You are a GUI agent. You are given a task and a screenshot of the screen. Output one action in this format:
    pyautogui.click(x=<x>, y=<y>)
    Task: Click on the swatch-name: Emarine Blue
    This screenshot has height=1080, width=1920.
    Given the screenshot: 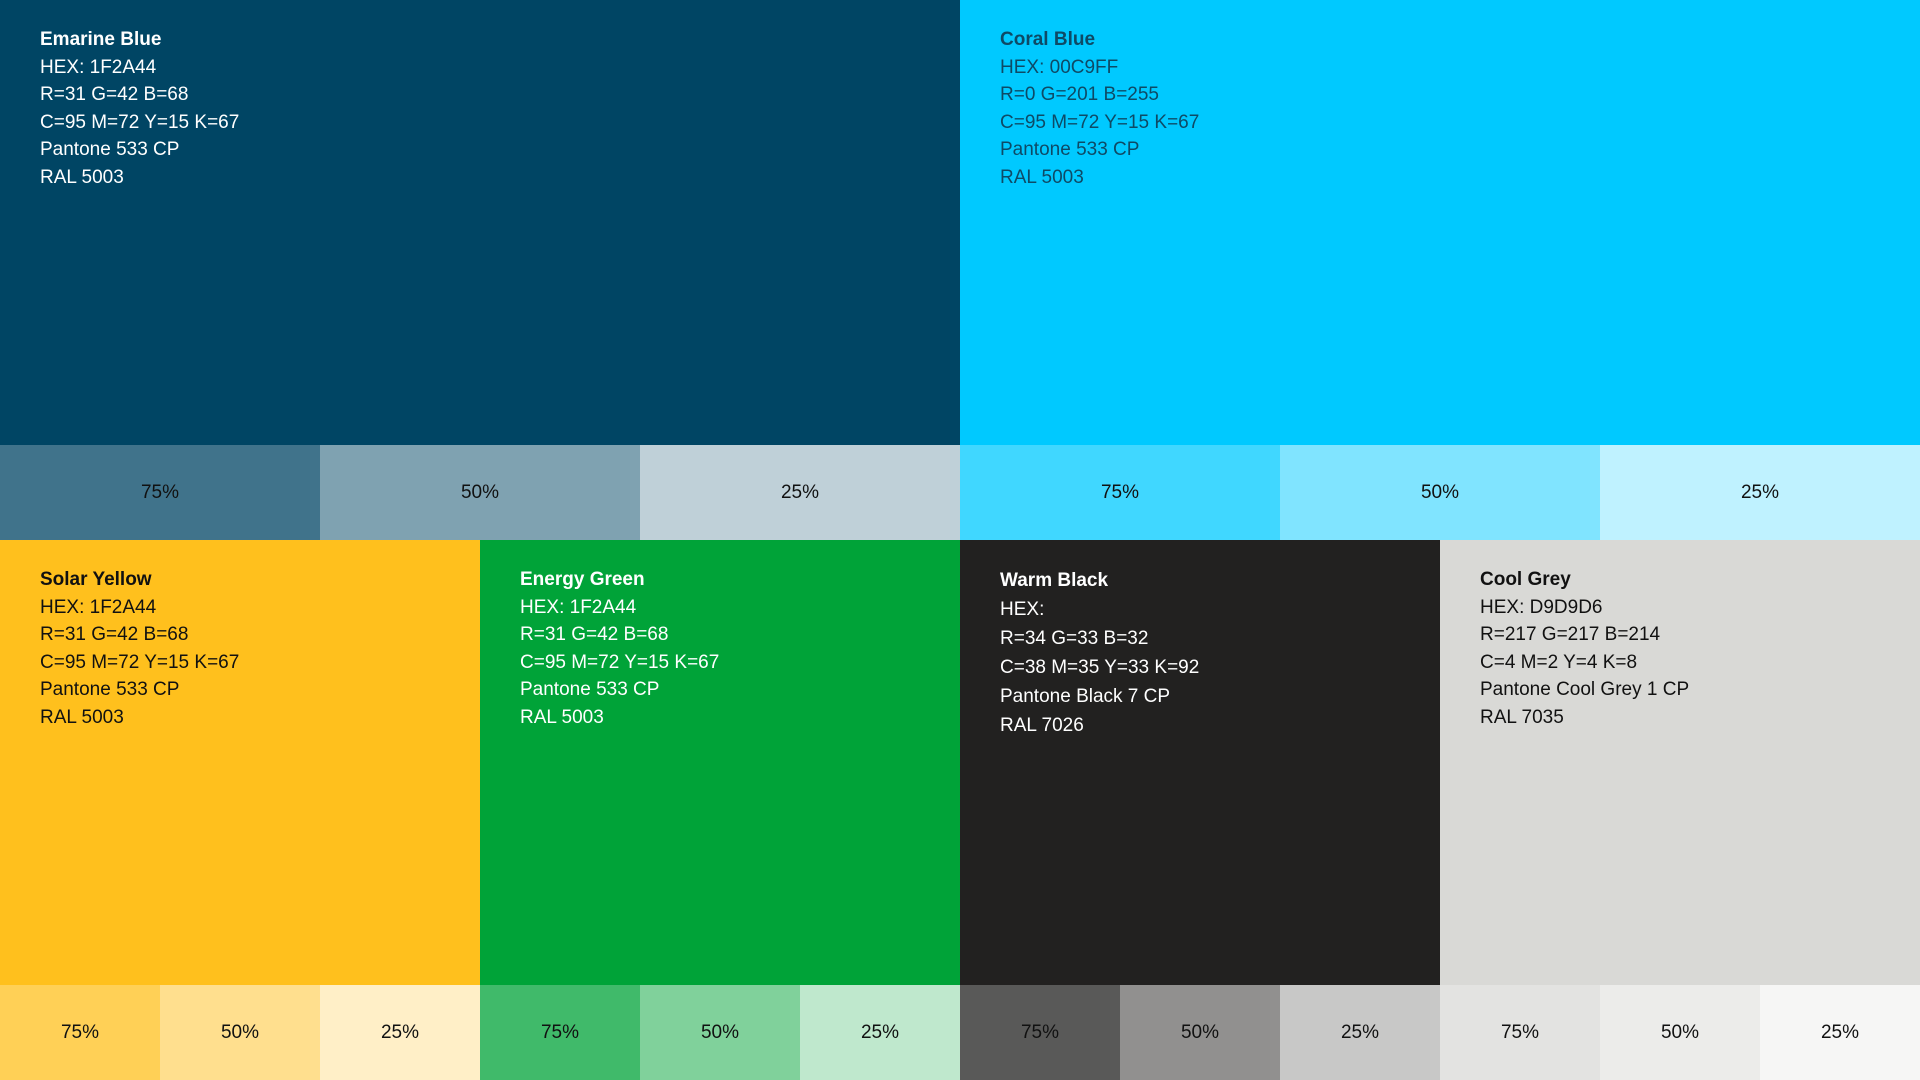 What is the action you would take?
    pyautogui.click(x=101, y=39)
    